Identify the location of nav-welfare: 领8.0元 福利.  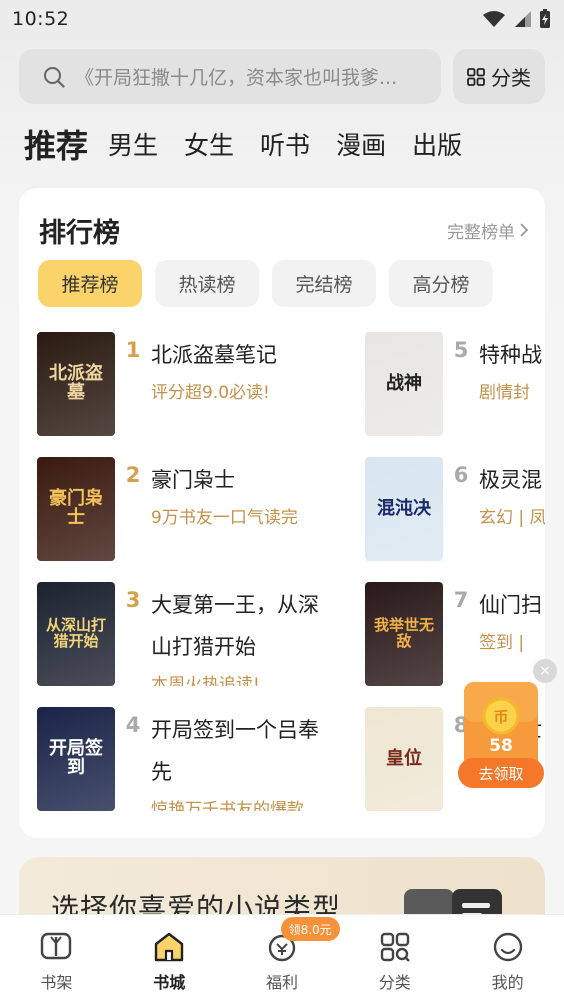
(283, 958).